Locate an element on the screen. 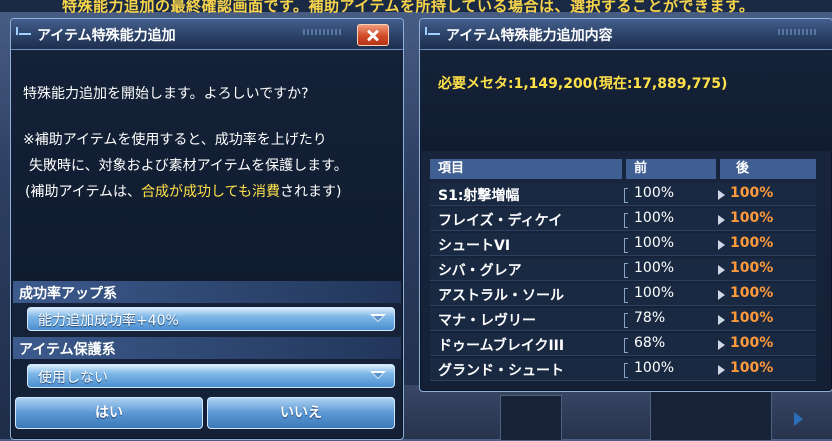 The height and width of the screenshot is (441, 832). message-line-4: (補助アイテムは、合成が成功しても消費されます) is located at coordinates (183, 191).